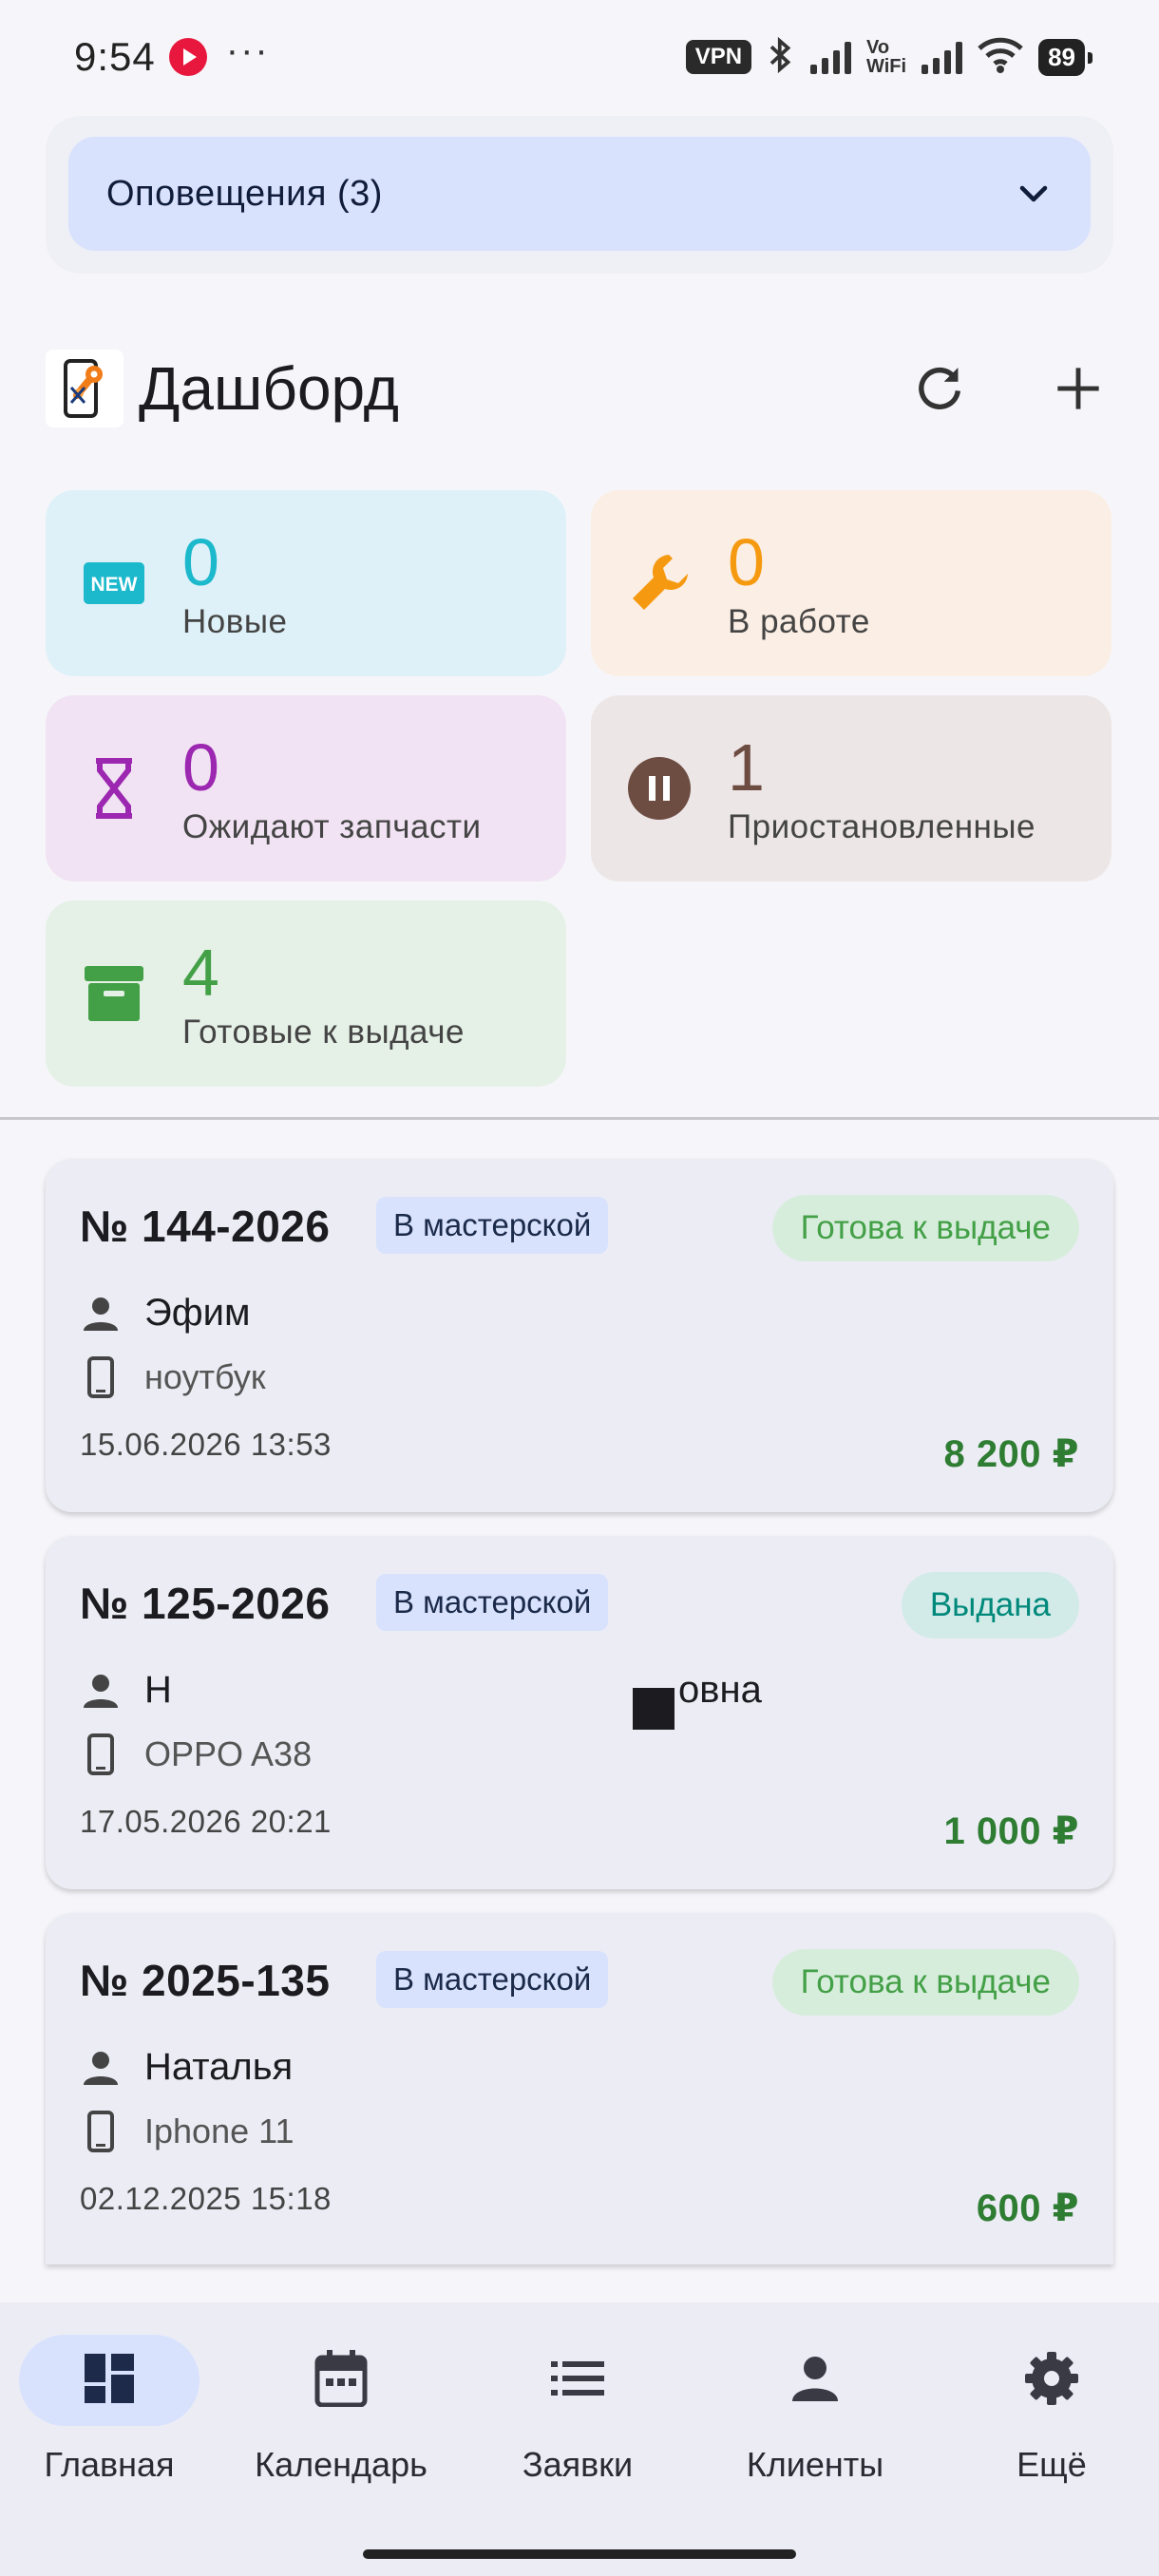 The height and width of the screenshot is (2576, 1159). What do you see at coordinates (799, 621) in the screenshot?
I see `stat-label: В работе` at bounding box center [799, 621].